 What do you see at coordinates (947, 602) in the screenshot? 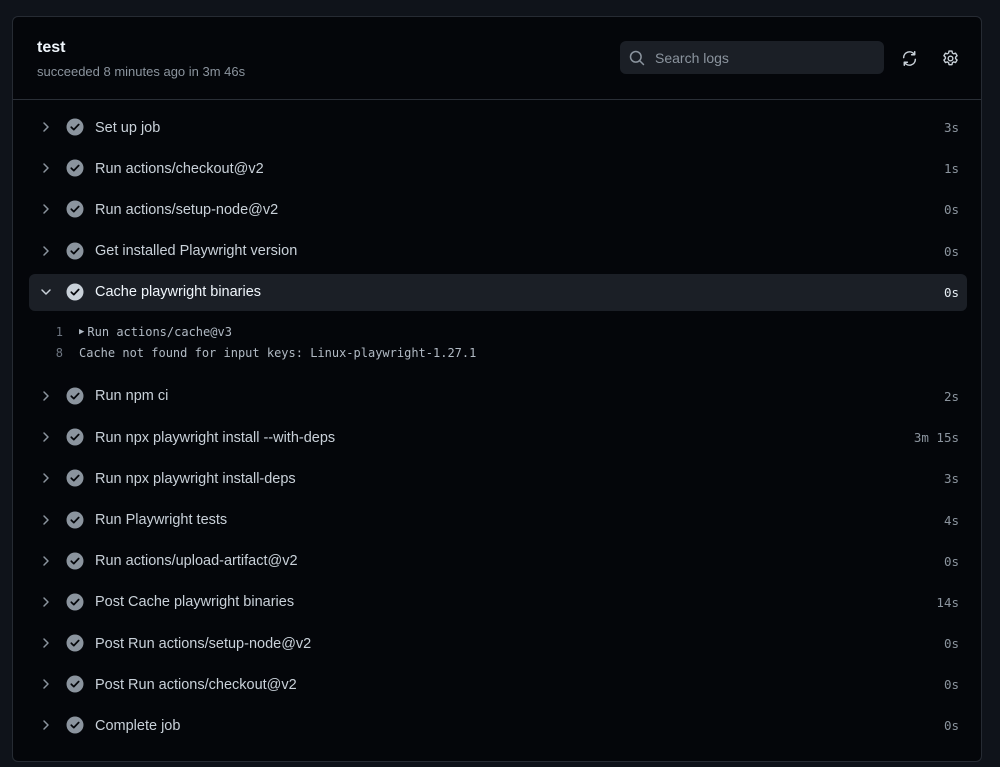
I see `step-duration: 14s` at bounding box center [947, 602].